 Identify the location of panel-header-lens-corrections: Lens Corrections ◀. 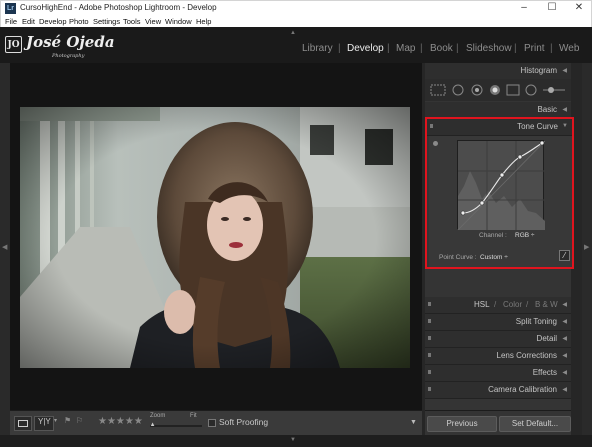
(498, 356).